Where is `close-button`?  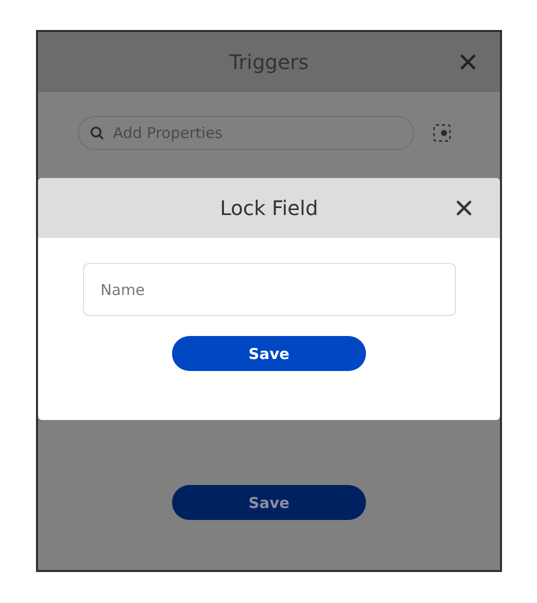
close-button is located at coordinates (464, 208).